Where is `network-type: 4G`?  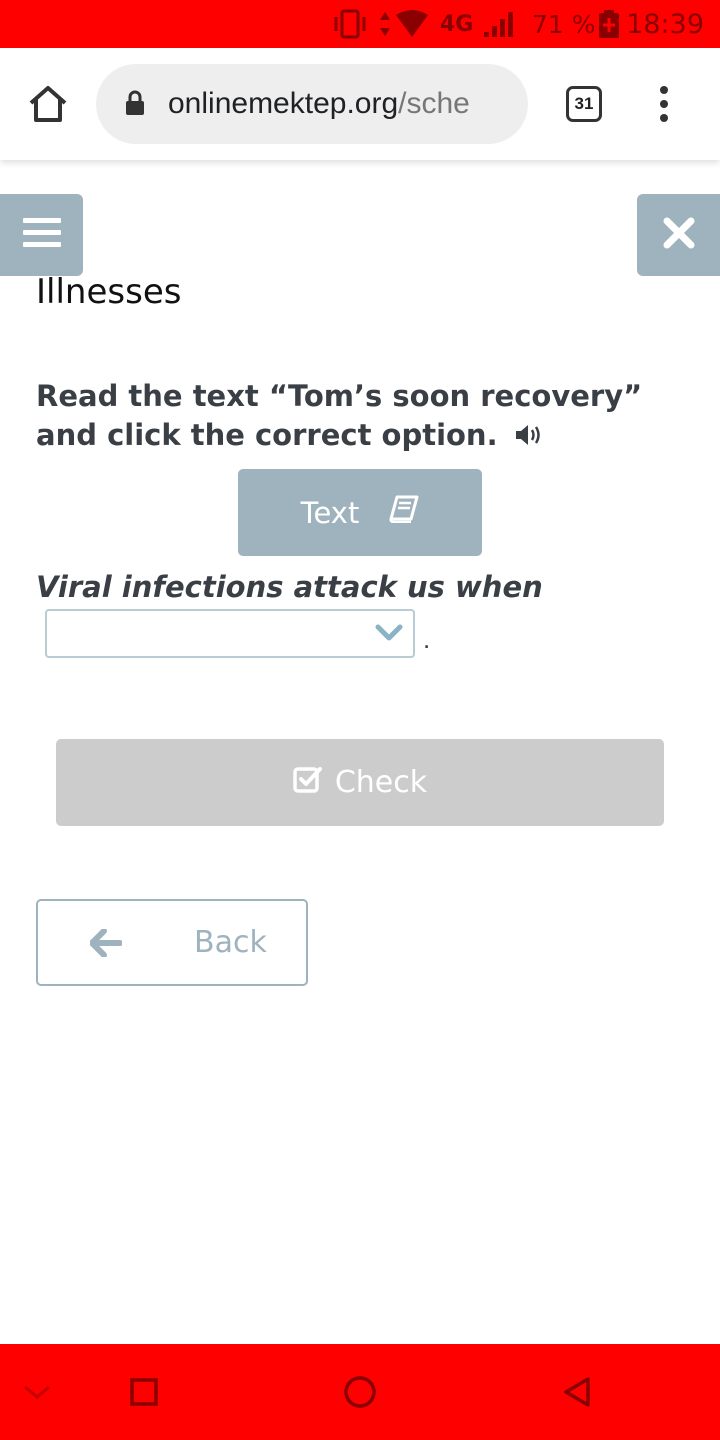
network-type: 4G is located at coordinates (457, 24).